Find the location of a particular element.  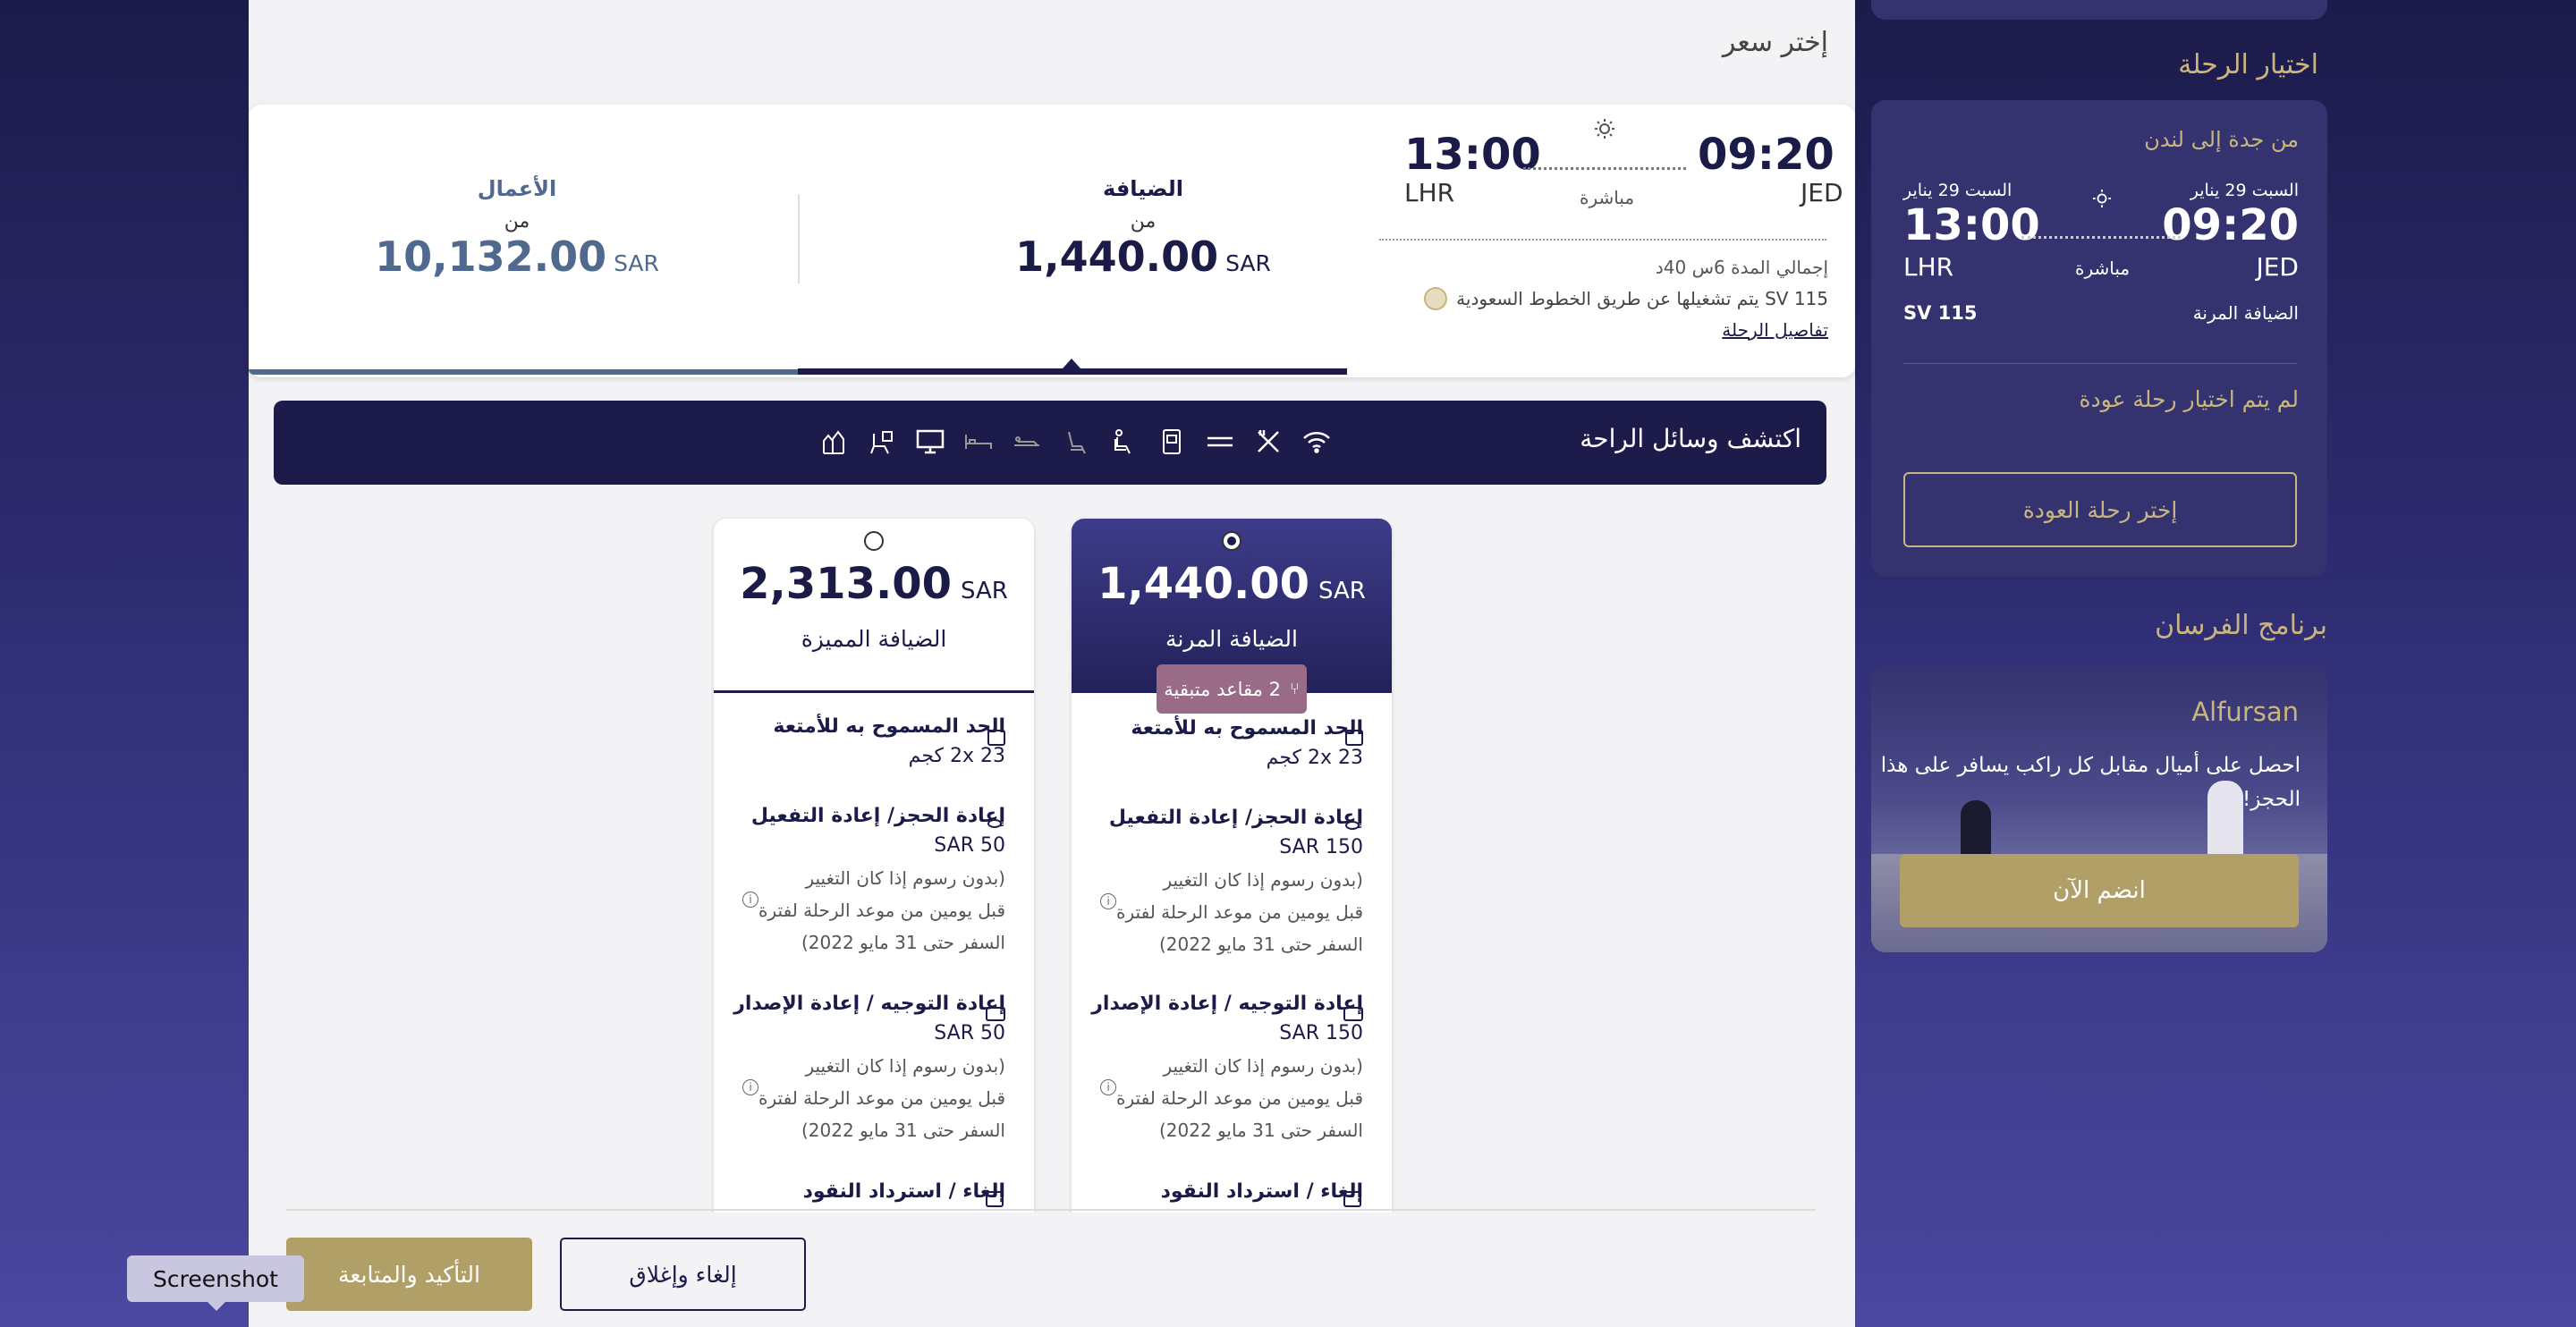

baggage-value: 2x 23 كجم is located at coordinates (1314, 758).